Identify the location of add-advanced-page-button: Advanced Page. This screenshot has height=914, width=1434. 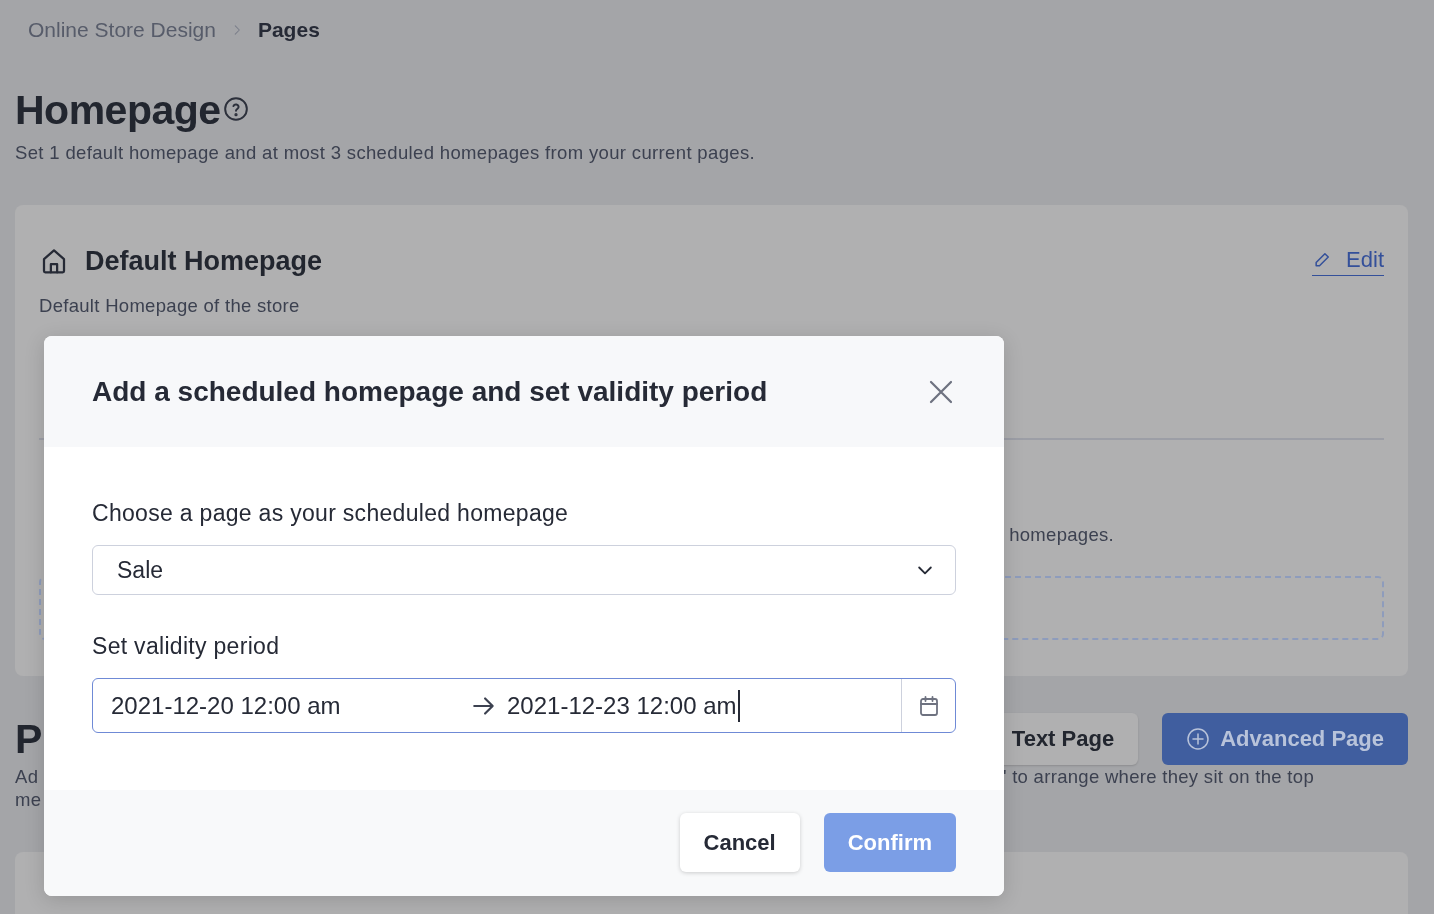
(1285, 739).